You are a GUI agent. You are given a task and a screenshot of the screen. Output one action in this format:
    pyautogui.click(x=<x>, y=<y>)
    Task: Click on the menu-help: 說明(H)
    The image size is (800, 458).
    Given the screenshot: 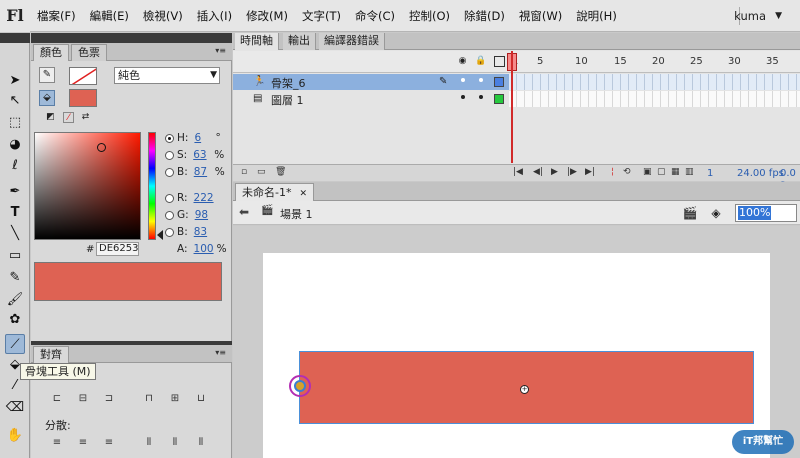 What is the action you would take?
    pyautogui.click(x=596, y=16)
    